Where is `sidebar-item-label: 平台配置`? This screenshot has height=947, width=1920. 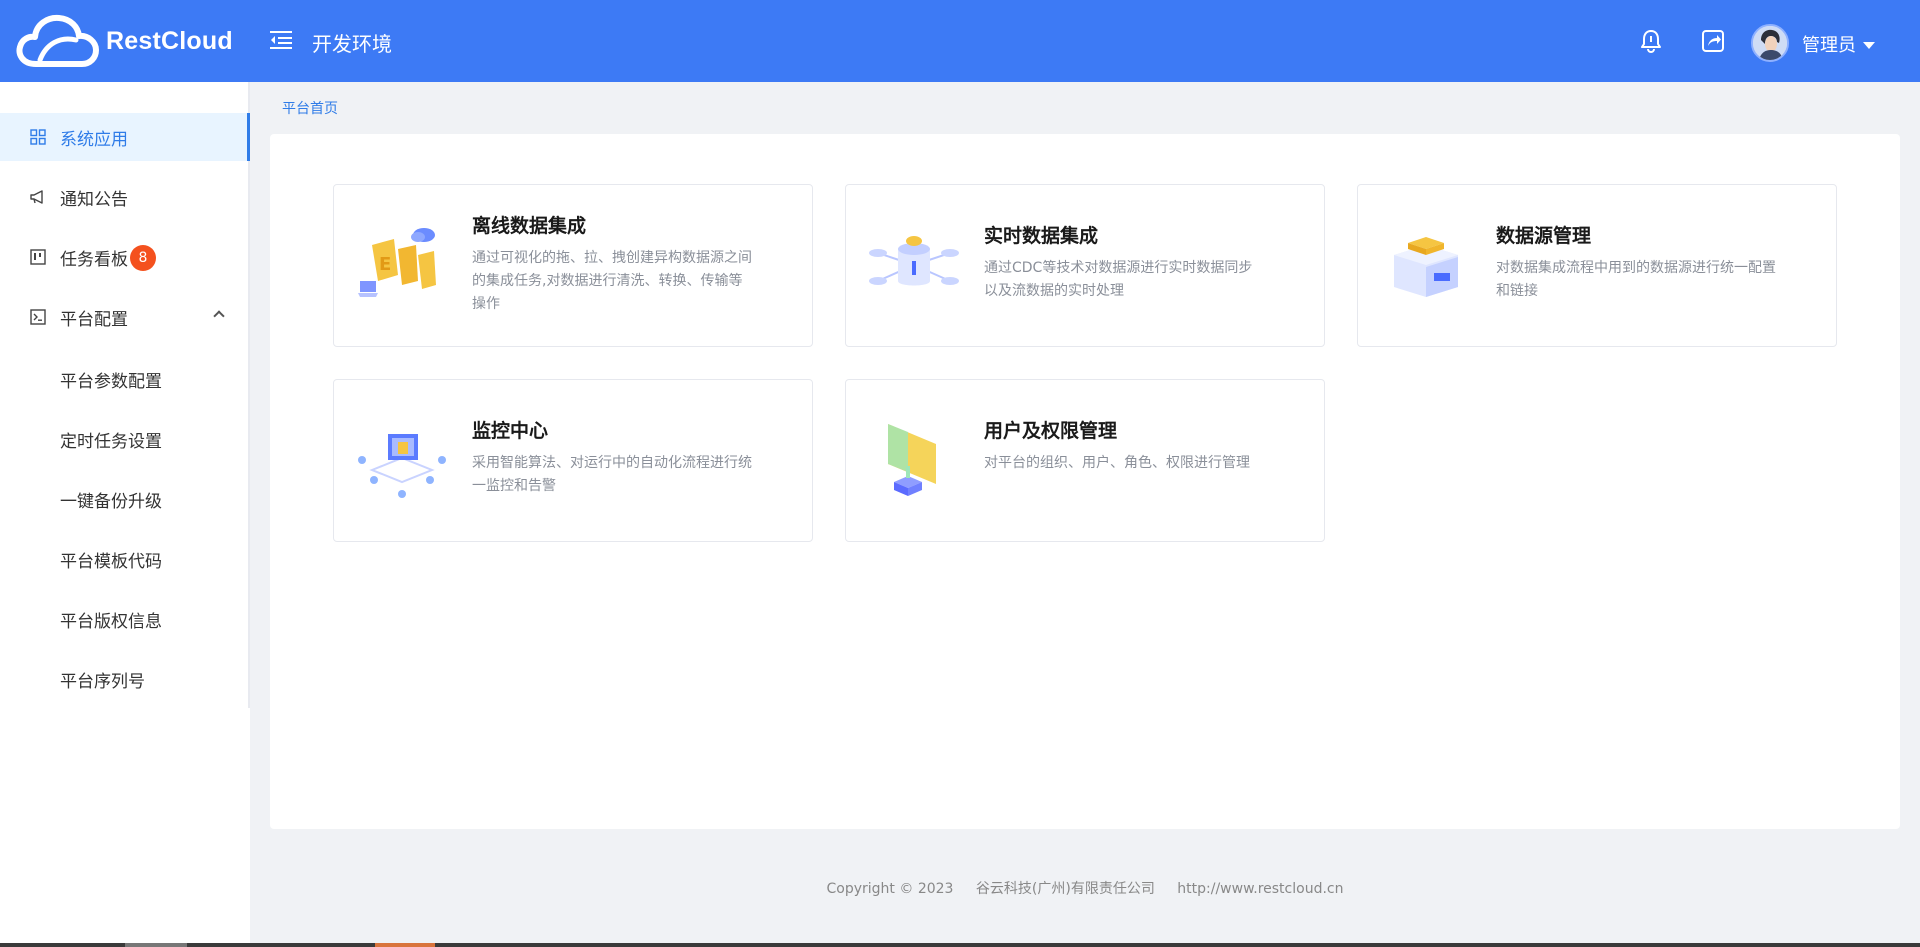 sidebar-item-label: 平台配置 is located at coordinates (94, 319).